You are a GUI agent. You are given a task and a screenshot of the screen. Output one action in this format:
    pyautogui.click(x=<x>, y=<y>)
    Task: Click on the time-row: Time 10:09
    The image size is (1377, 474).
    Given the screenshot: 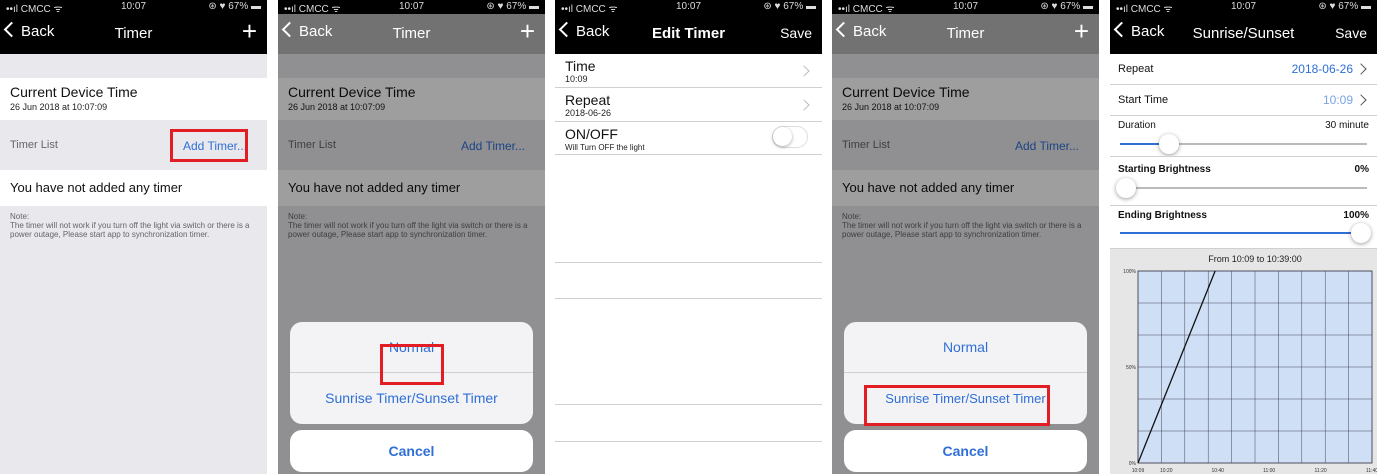 What is the action you would take?
    pyautogui.click(x=688, y=70)
    